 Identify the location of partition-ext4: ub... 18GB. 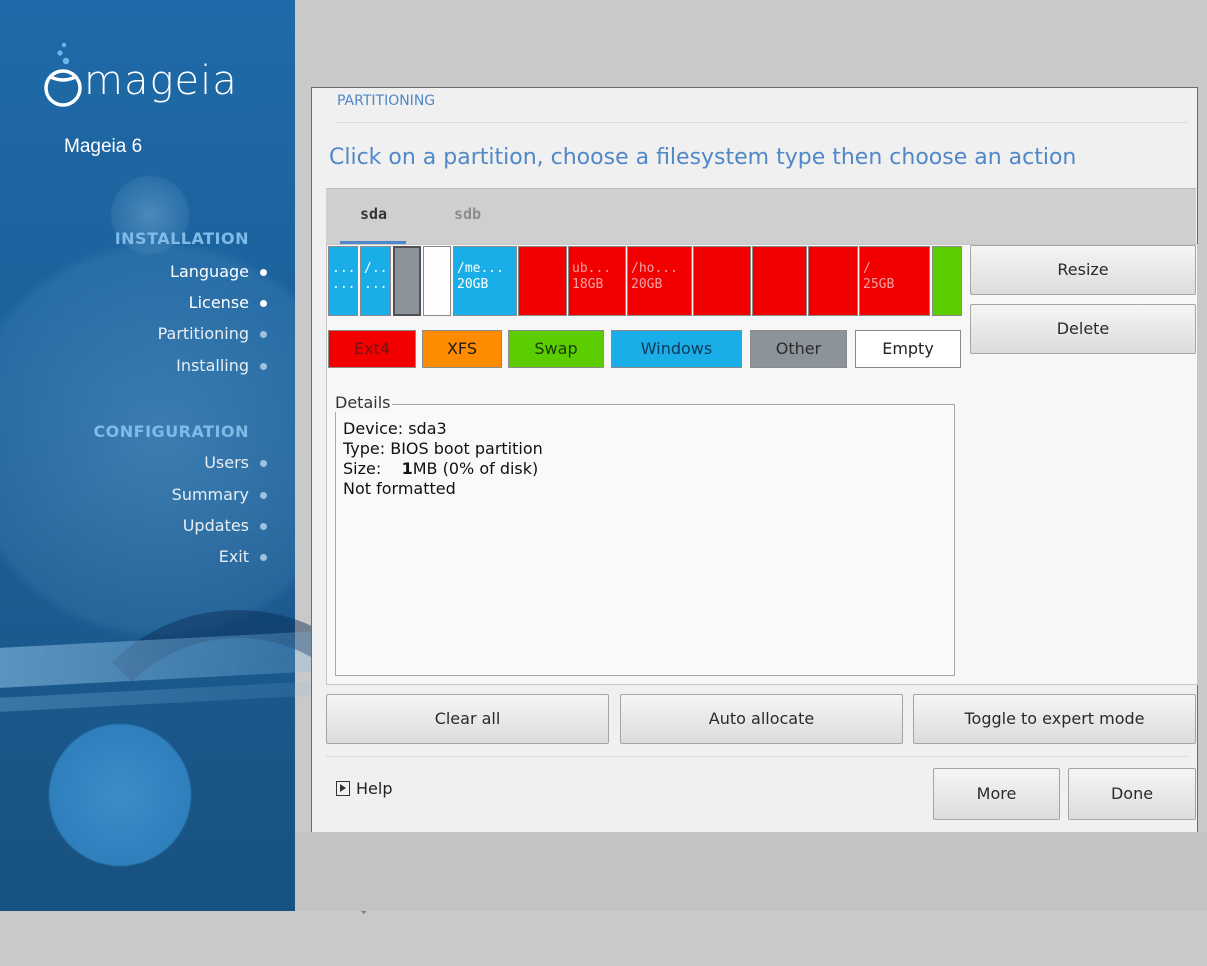
(597, 281).